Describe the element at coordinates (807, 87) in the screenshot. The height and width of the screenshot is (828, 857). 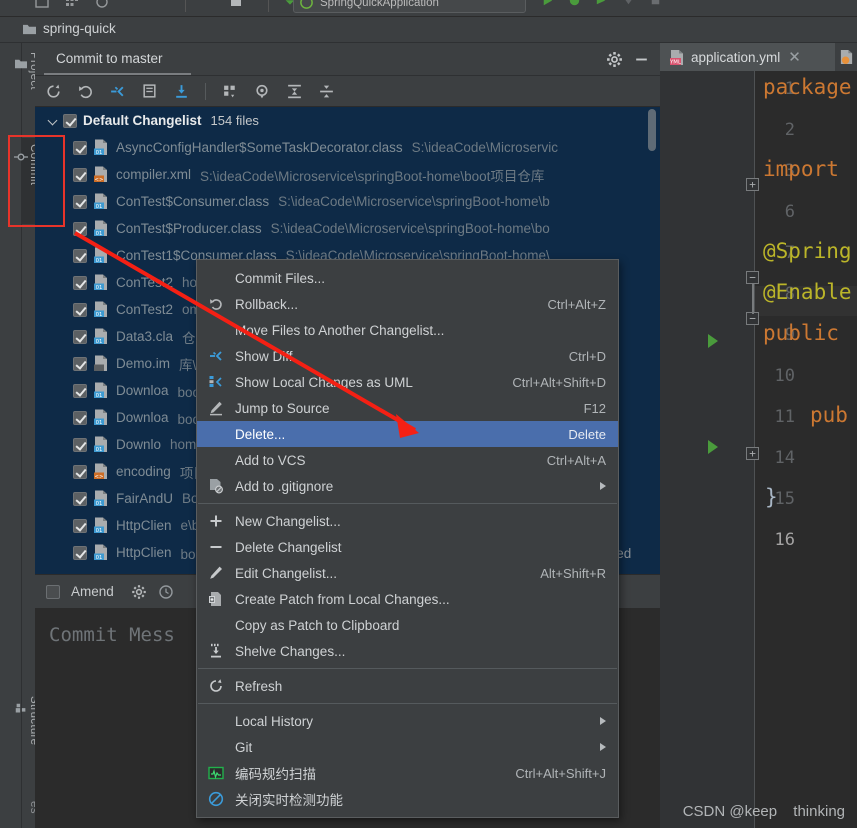
I see `code-line: package` at that location.